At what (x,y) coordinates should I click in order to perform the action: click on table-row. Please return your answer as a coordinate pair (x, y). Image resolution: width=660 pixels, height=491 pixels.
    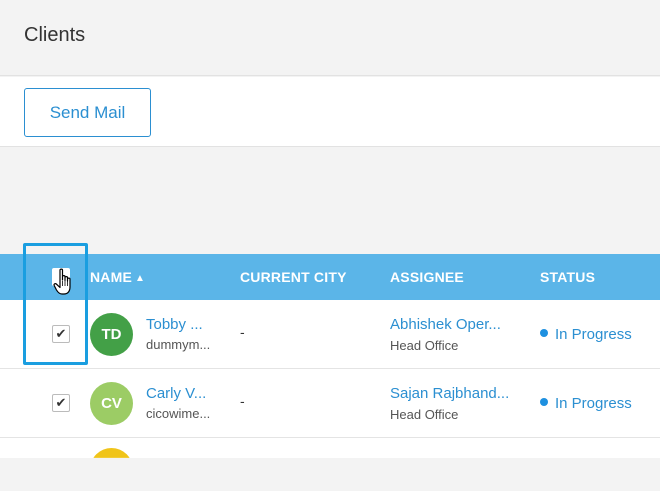
    Looking at the image, I should click on (330, 448).